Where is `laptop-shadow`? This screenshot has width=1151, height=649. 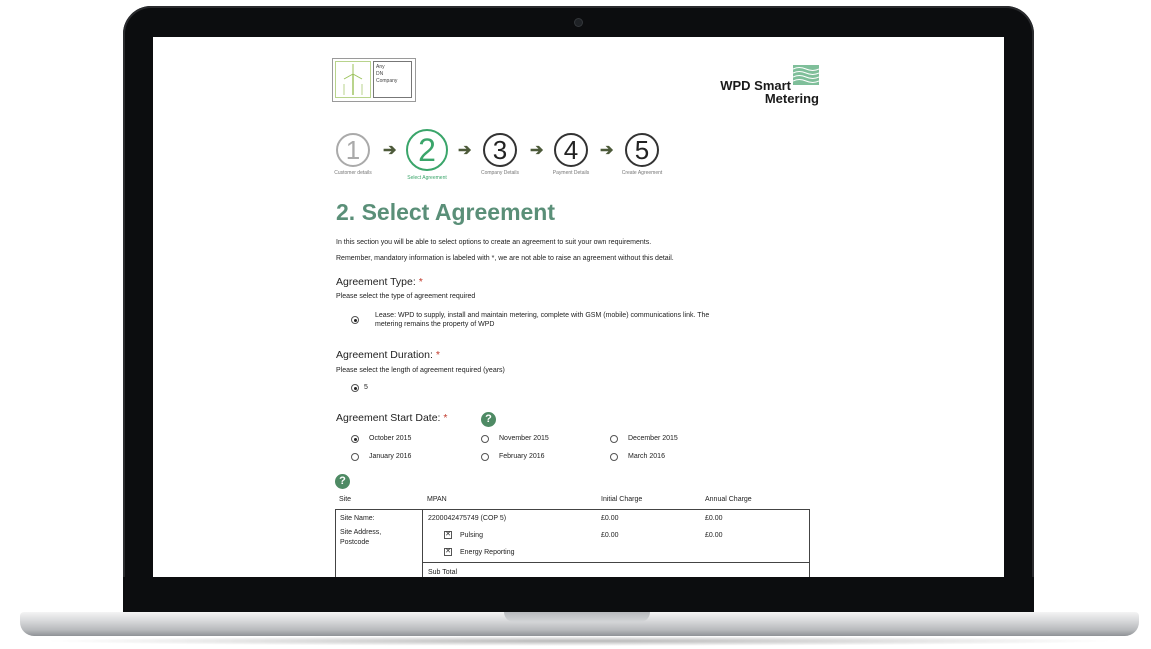 laptop-shadow is located at coordinates (579, 641).